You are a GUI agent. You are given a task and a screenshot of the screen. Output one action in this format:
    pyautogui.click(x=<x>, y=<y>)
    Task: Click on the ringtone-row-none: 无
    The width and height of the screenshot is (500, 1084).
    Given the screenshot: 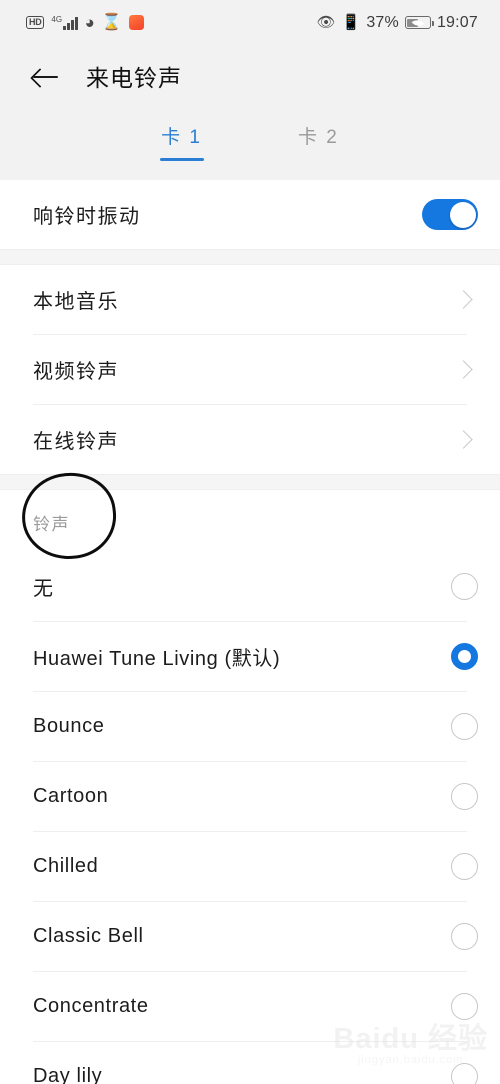 What is the action you would take?
    pyautogui.click(x=250, y=586)
    